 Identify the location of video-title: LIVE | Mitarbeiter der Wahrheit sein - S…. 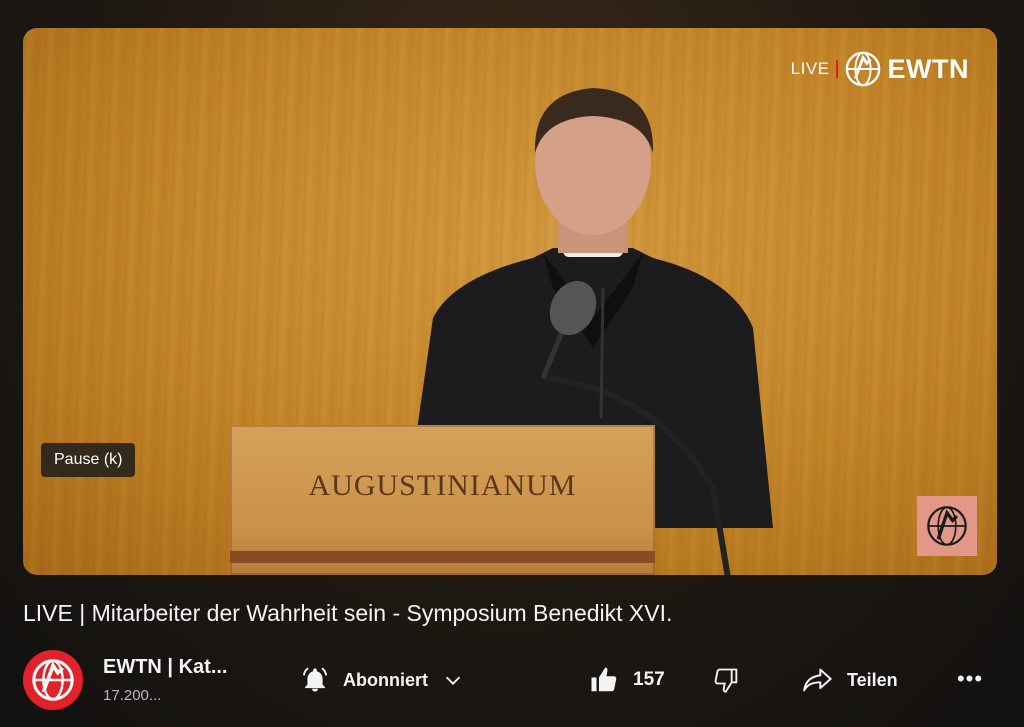
(348, 613).